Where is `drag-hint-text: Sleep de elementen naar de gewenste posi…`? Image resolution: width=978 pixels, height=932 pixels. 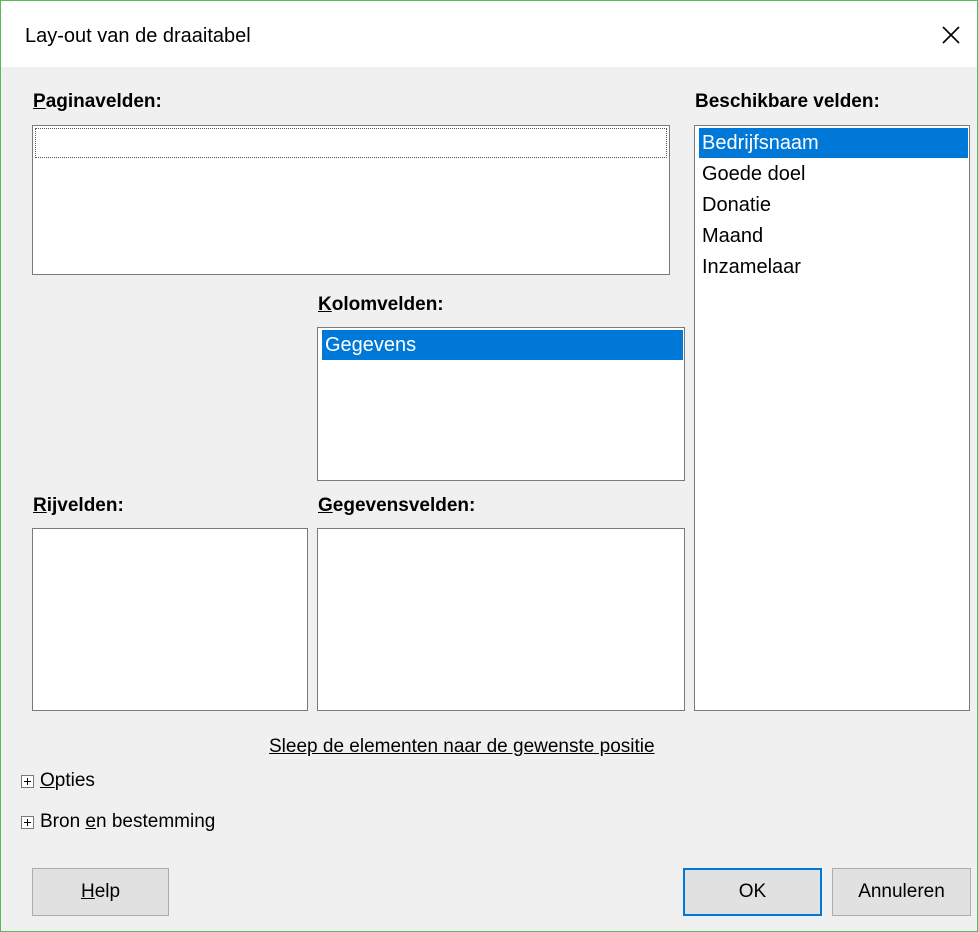 drag-hint-text: Sleep de elementen naar de gewenste posi… is located at coordinates (462, 746).